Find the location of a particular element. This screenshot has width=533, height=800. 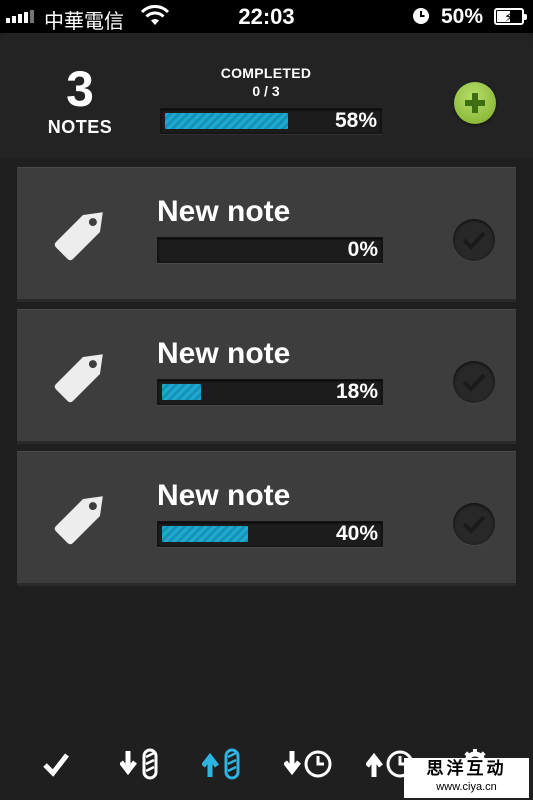

note-count-label: NOTES is located at coordinates (80, 127).